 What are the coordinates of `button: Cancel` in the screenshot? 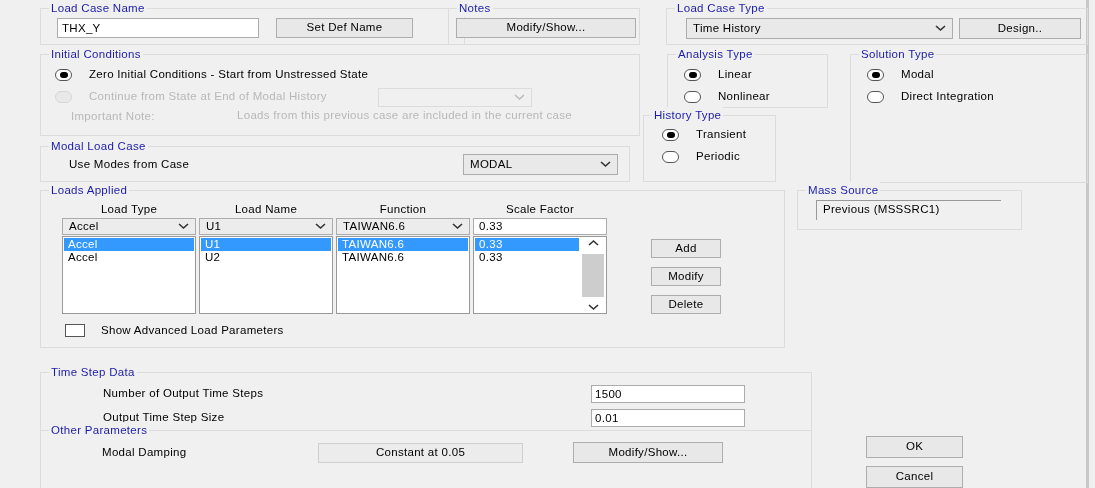 It's located at (914, 477).